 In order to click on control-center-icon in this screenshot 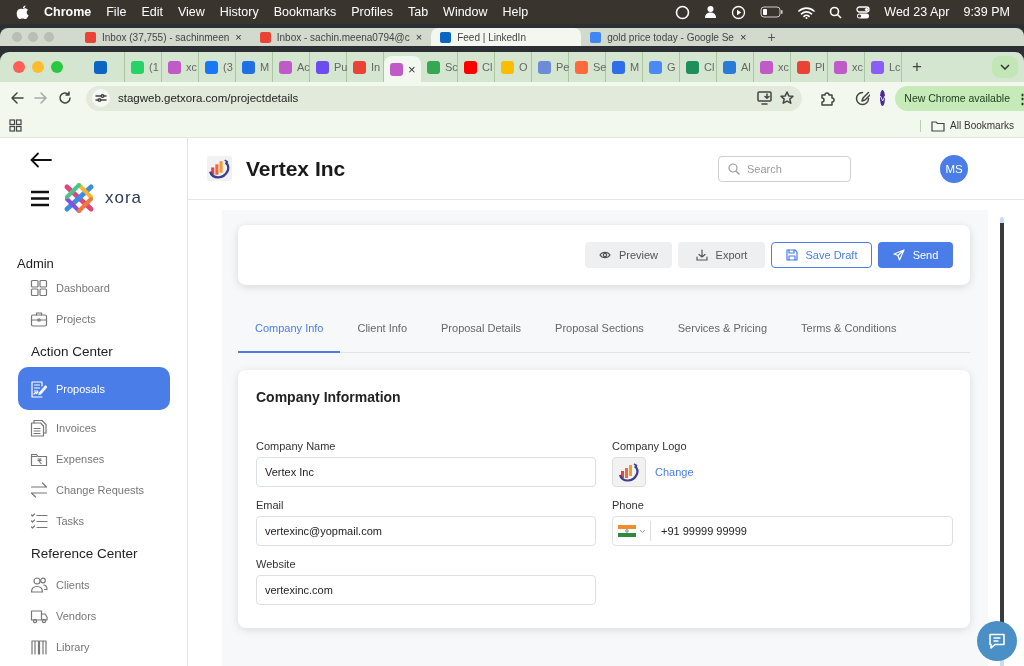, I will do `click(863, 12)`.